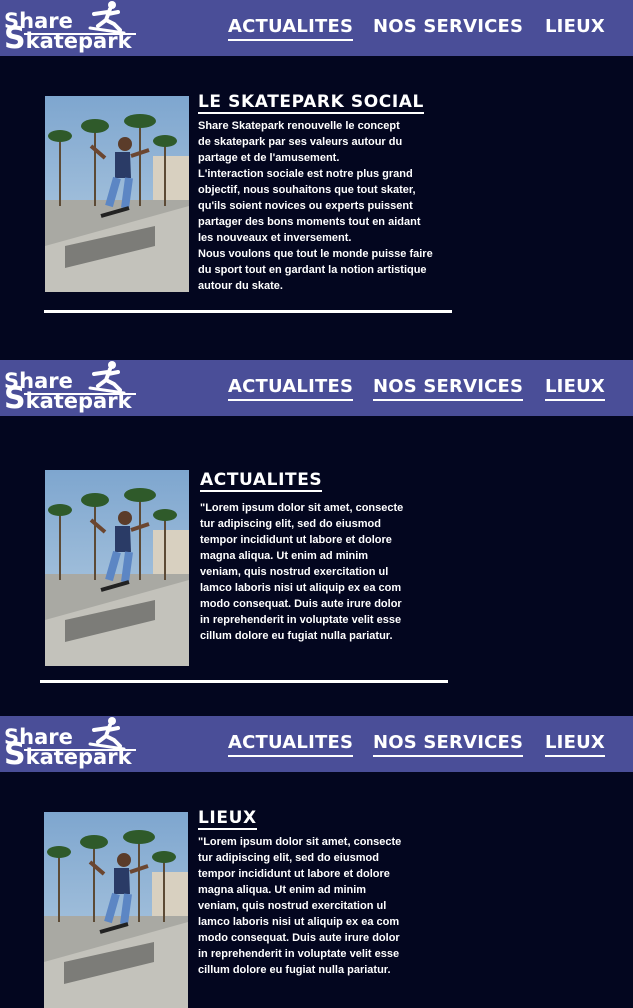  I want to click on section-heading: ACTUALITES, so click(261, 481).